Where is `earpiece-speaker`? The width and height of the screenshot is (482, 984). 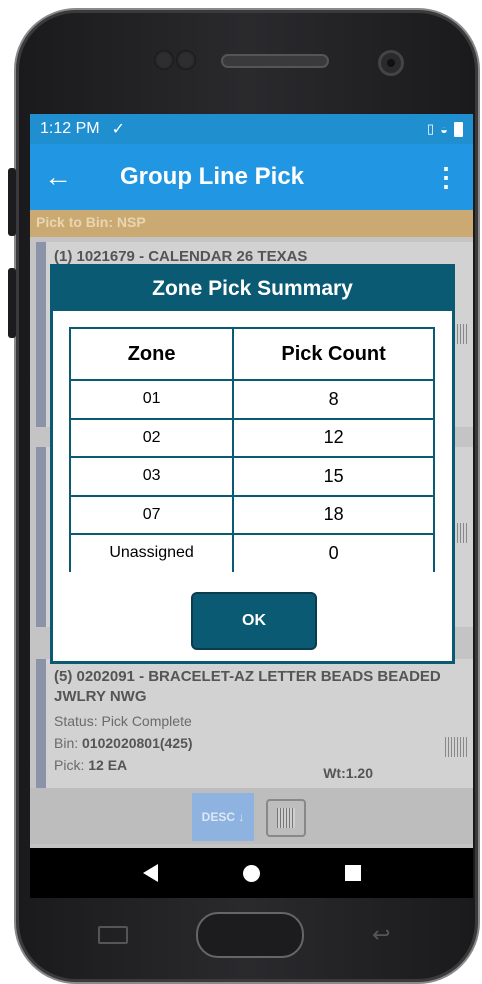
earpiece-speaker is located at coordinates (275, 61).